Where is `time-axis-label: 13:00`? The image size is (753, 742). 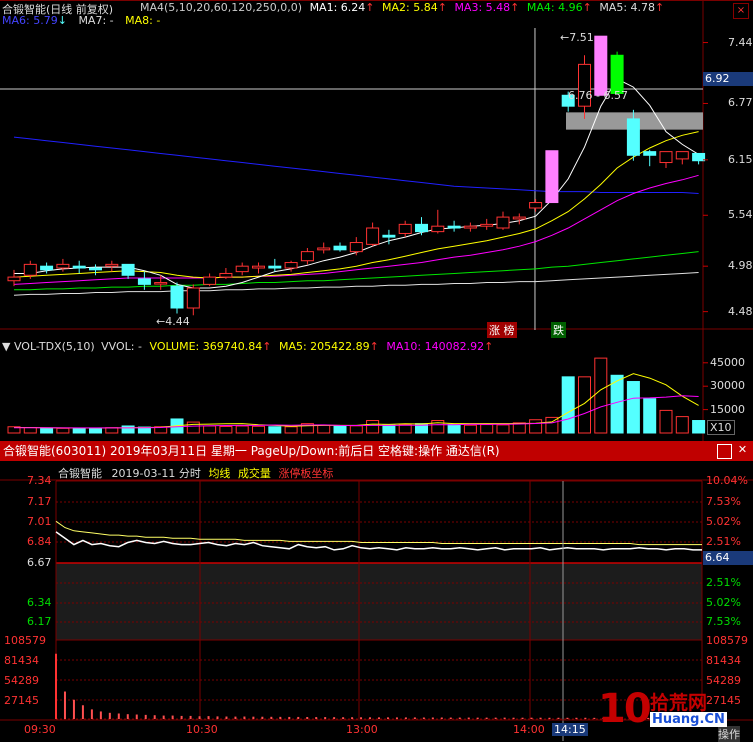
time-axis-label: 13:00 is located at coordinates (362, 729).